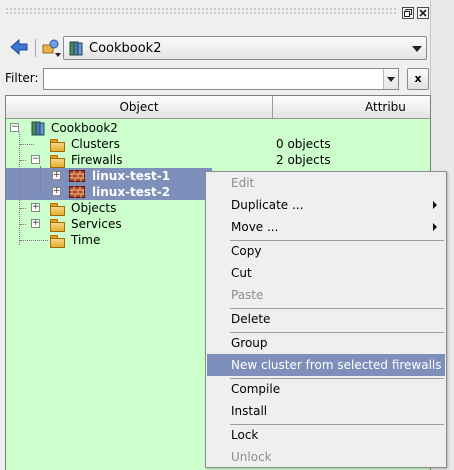 This screenshot has width=454, height=470. Describe the element at coordinates (326, 273) in the screenshot. I see `menu-item-cut: Cut` at that location.